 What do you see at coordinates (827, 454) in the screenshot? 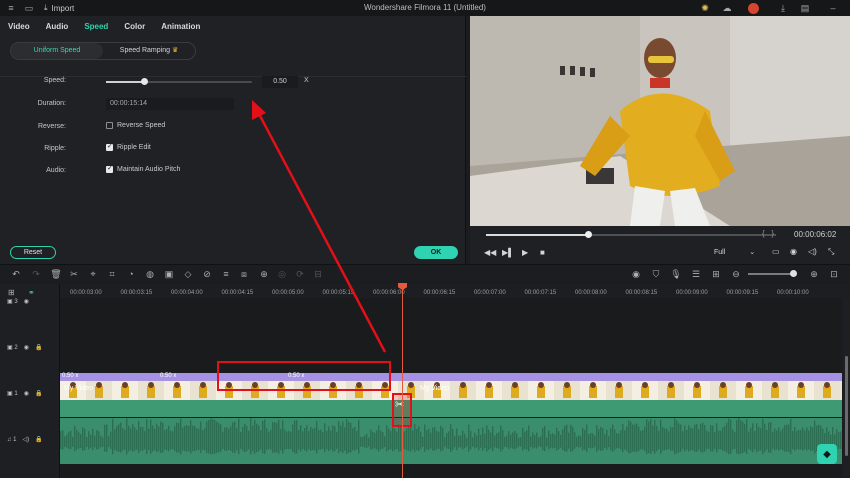
I see `expand-panel-button: ◆` at bounding box center [827, 454].